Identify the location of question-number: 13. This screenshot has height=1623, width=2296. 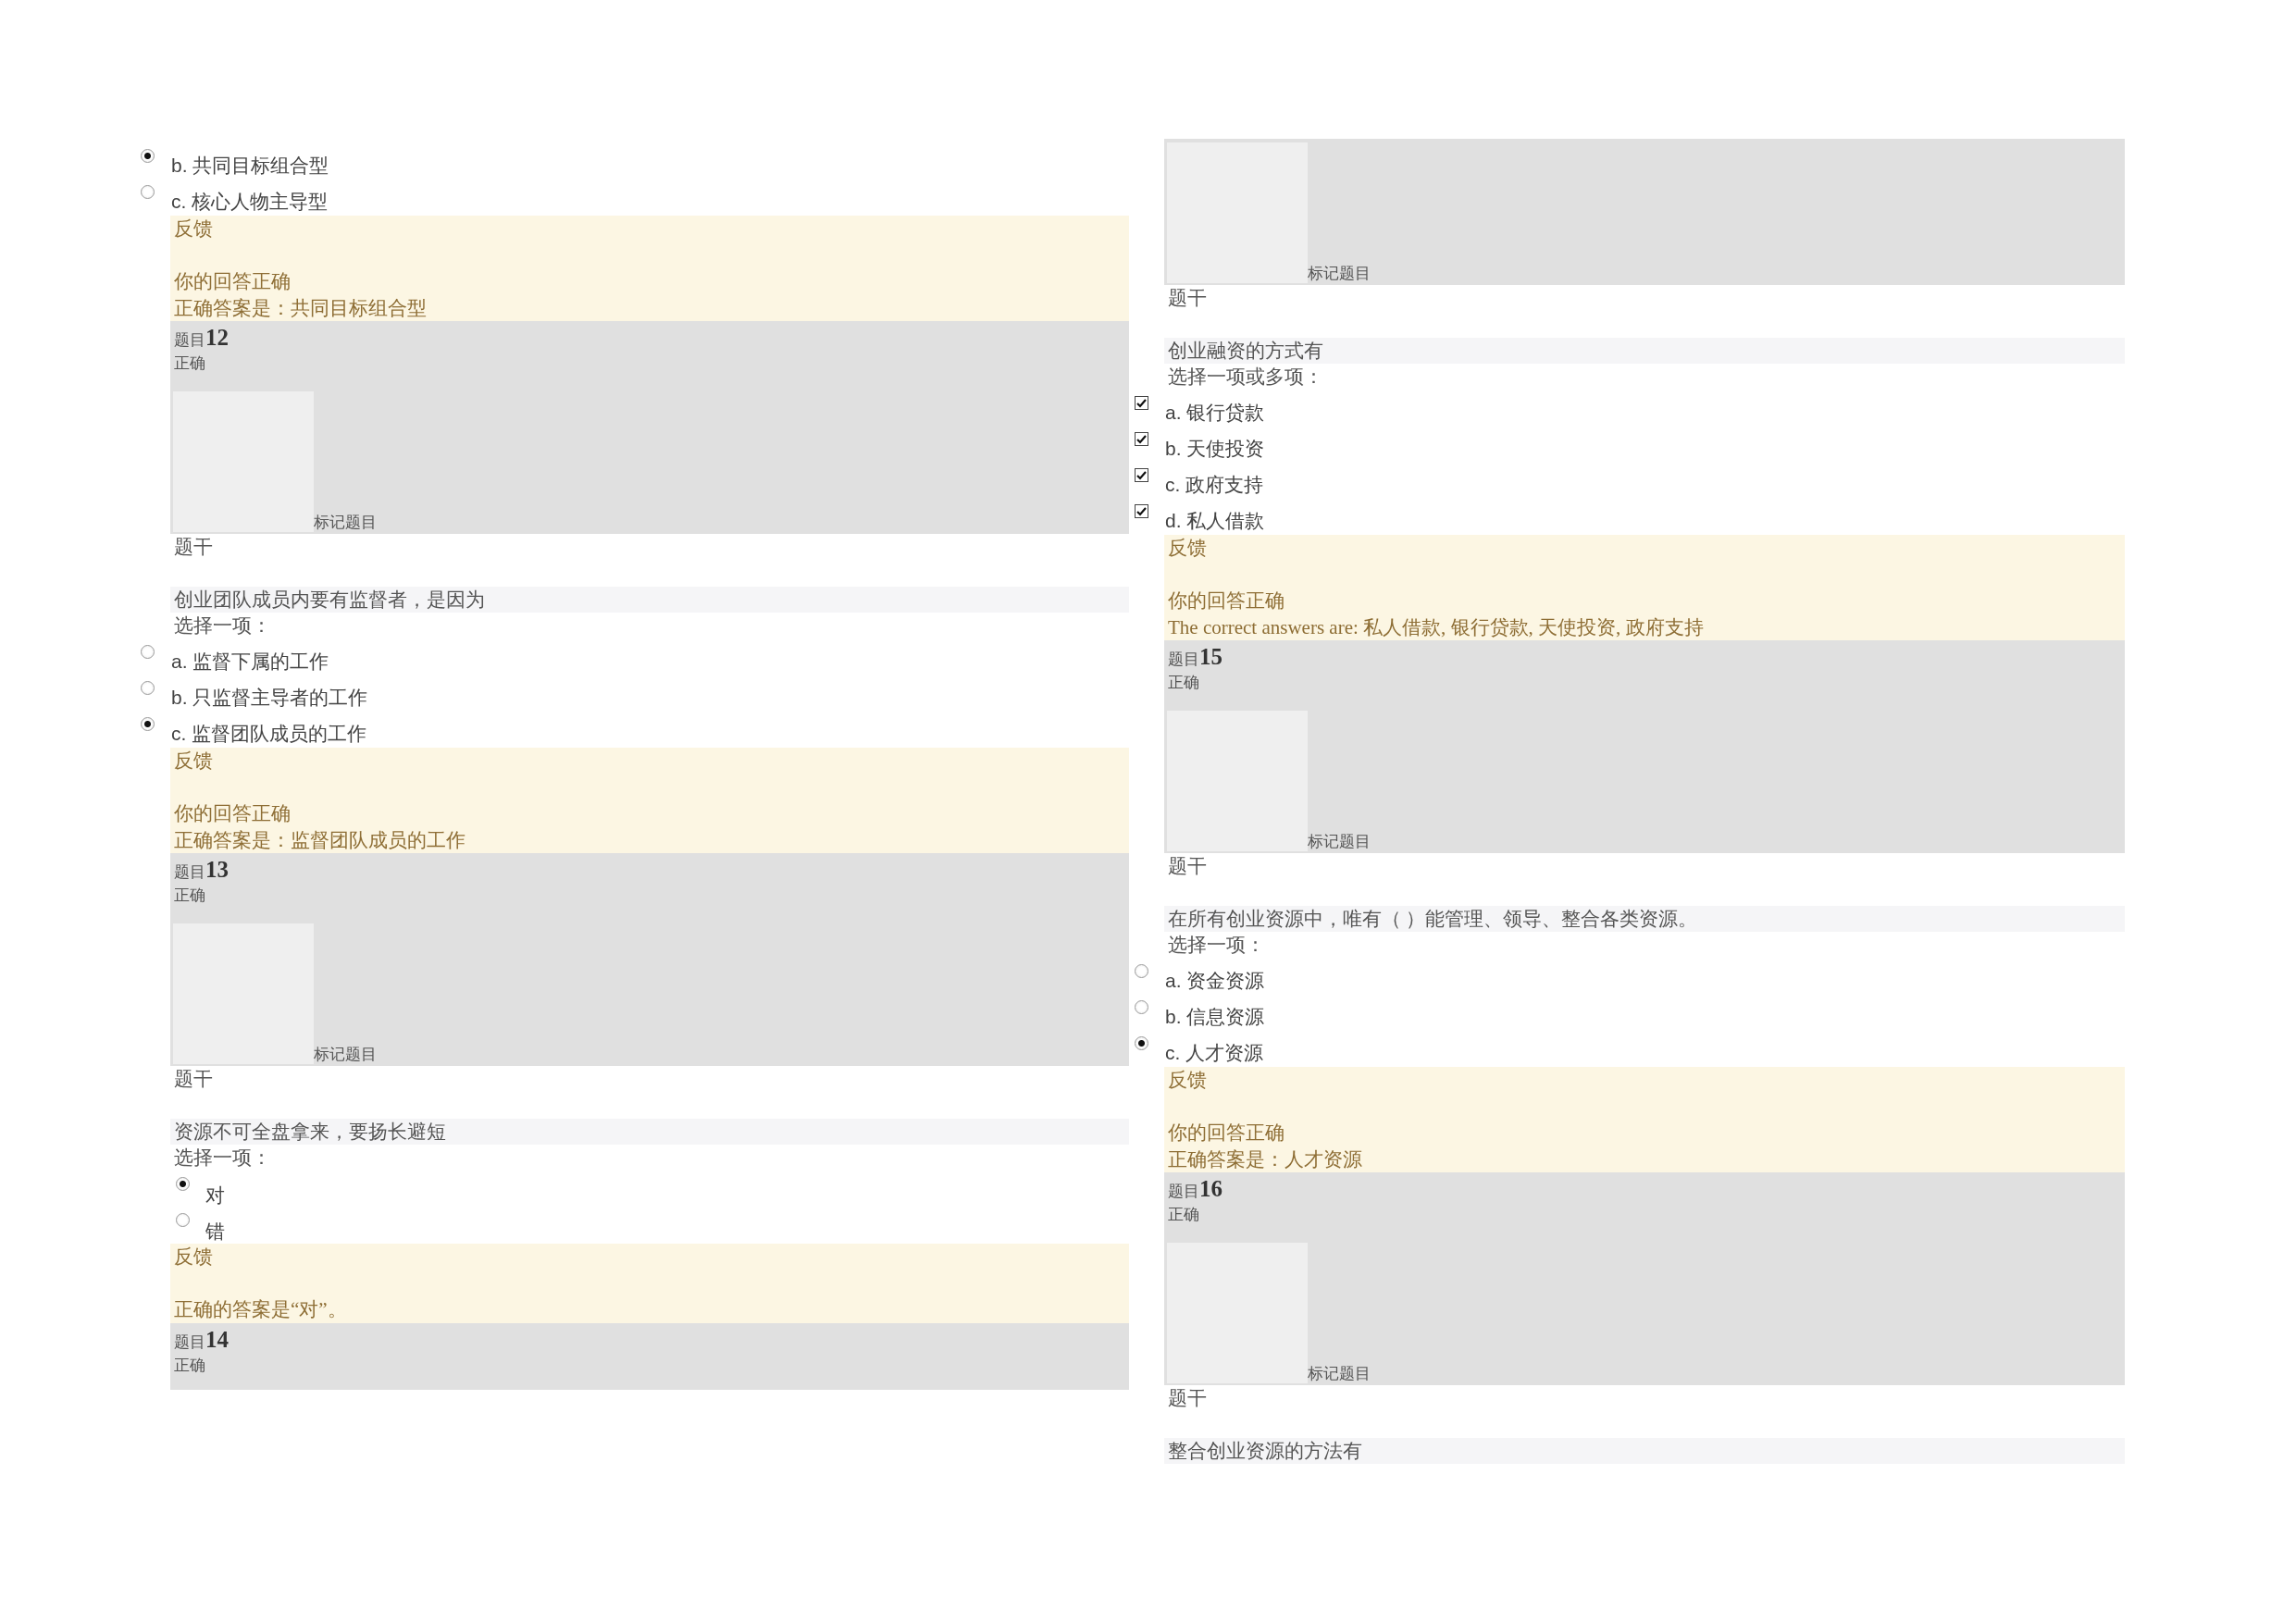
(217, 870).